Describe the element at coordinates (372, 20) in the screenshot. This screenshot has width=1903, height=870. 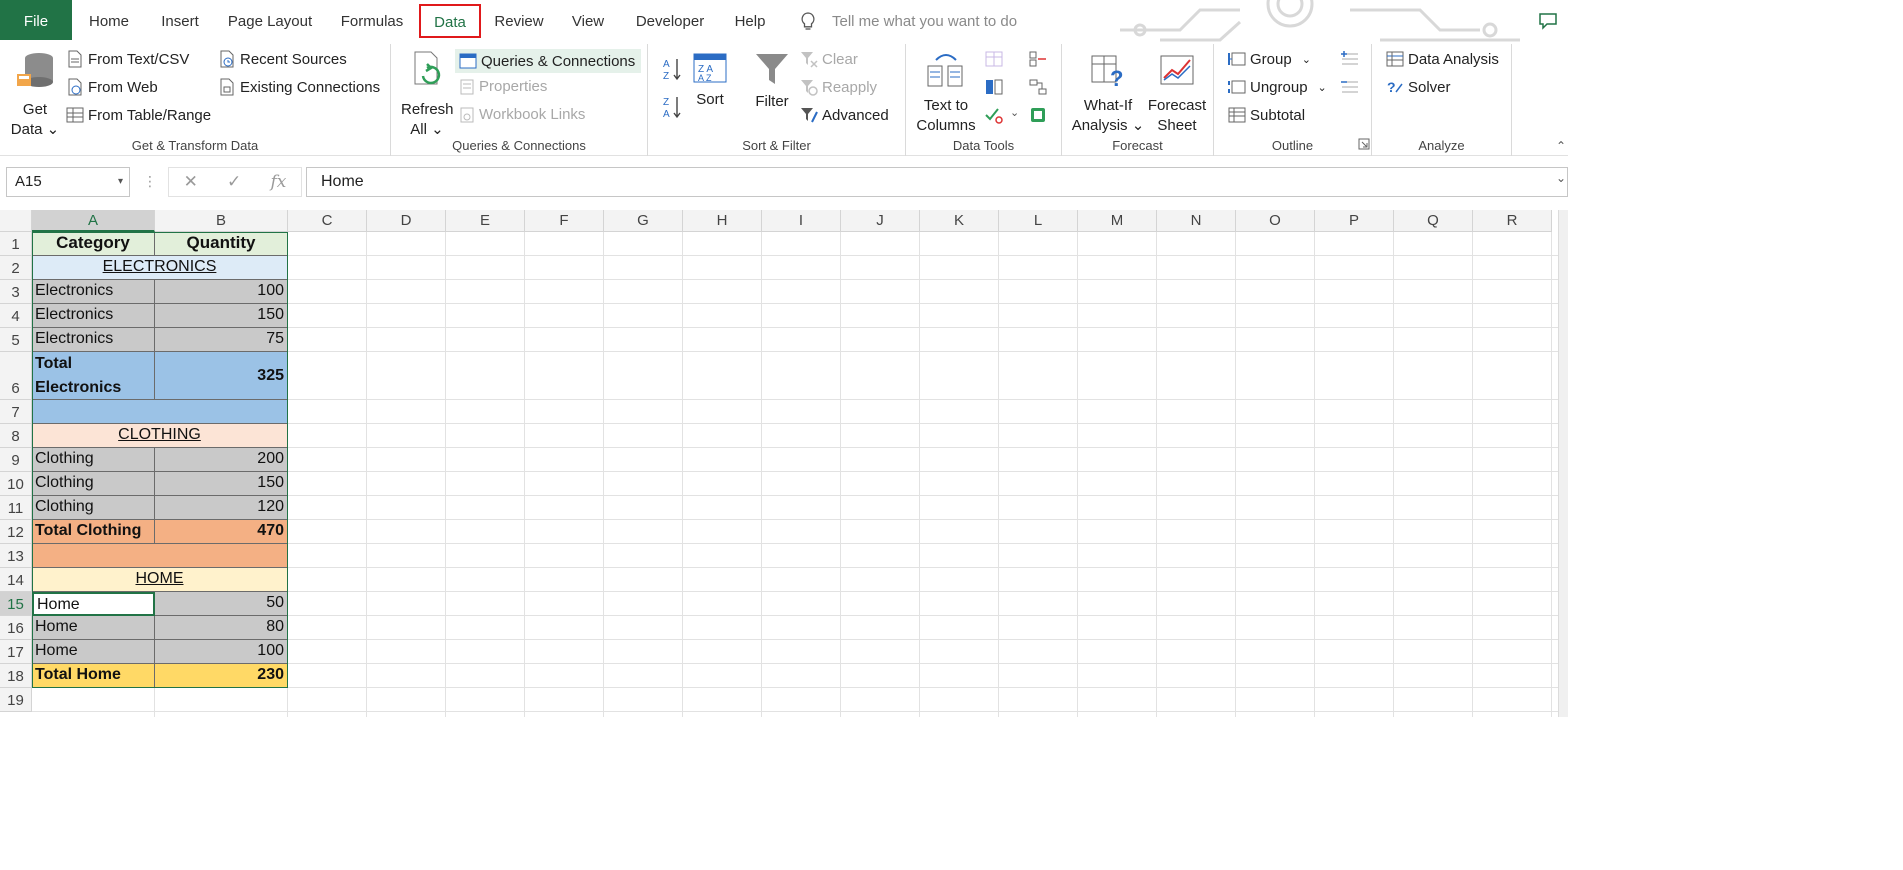
I see `tab-formulas: Formulas` at that location.